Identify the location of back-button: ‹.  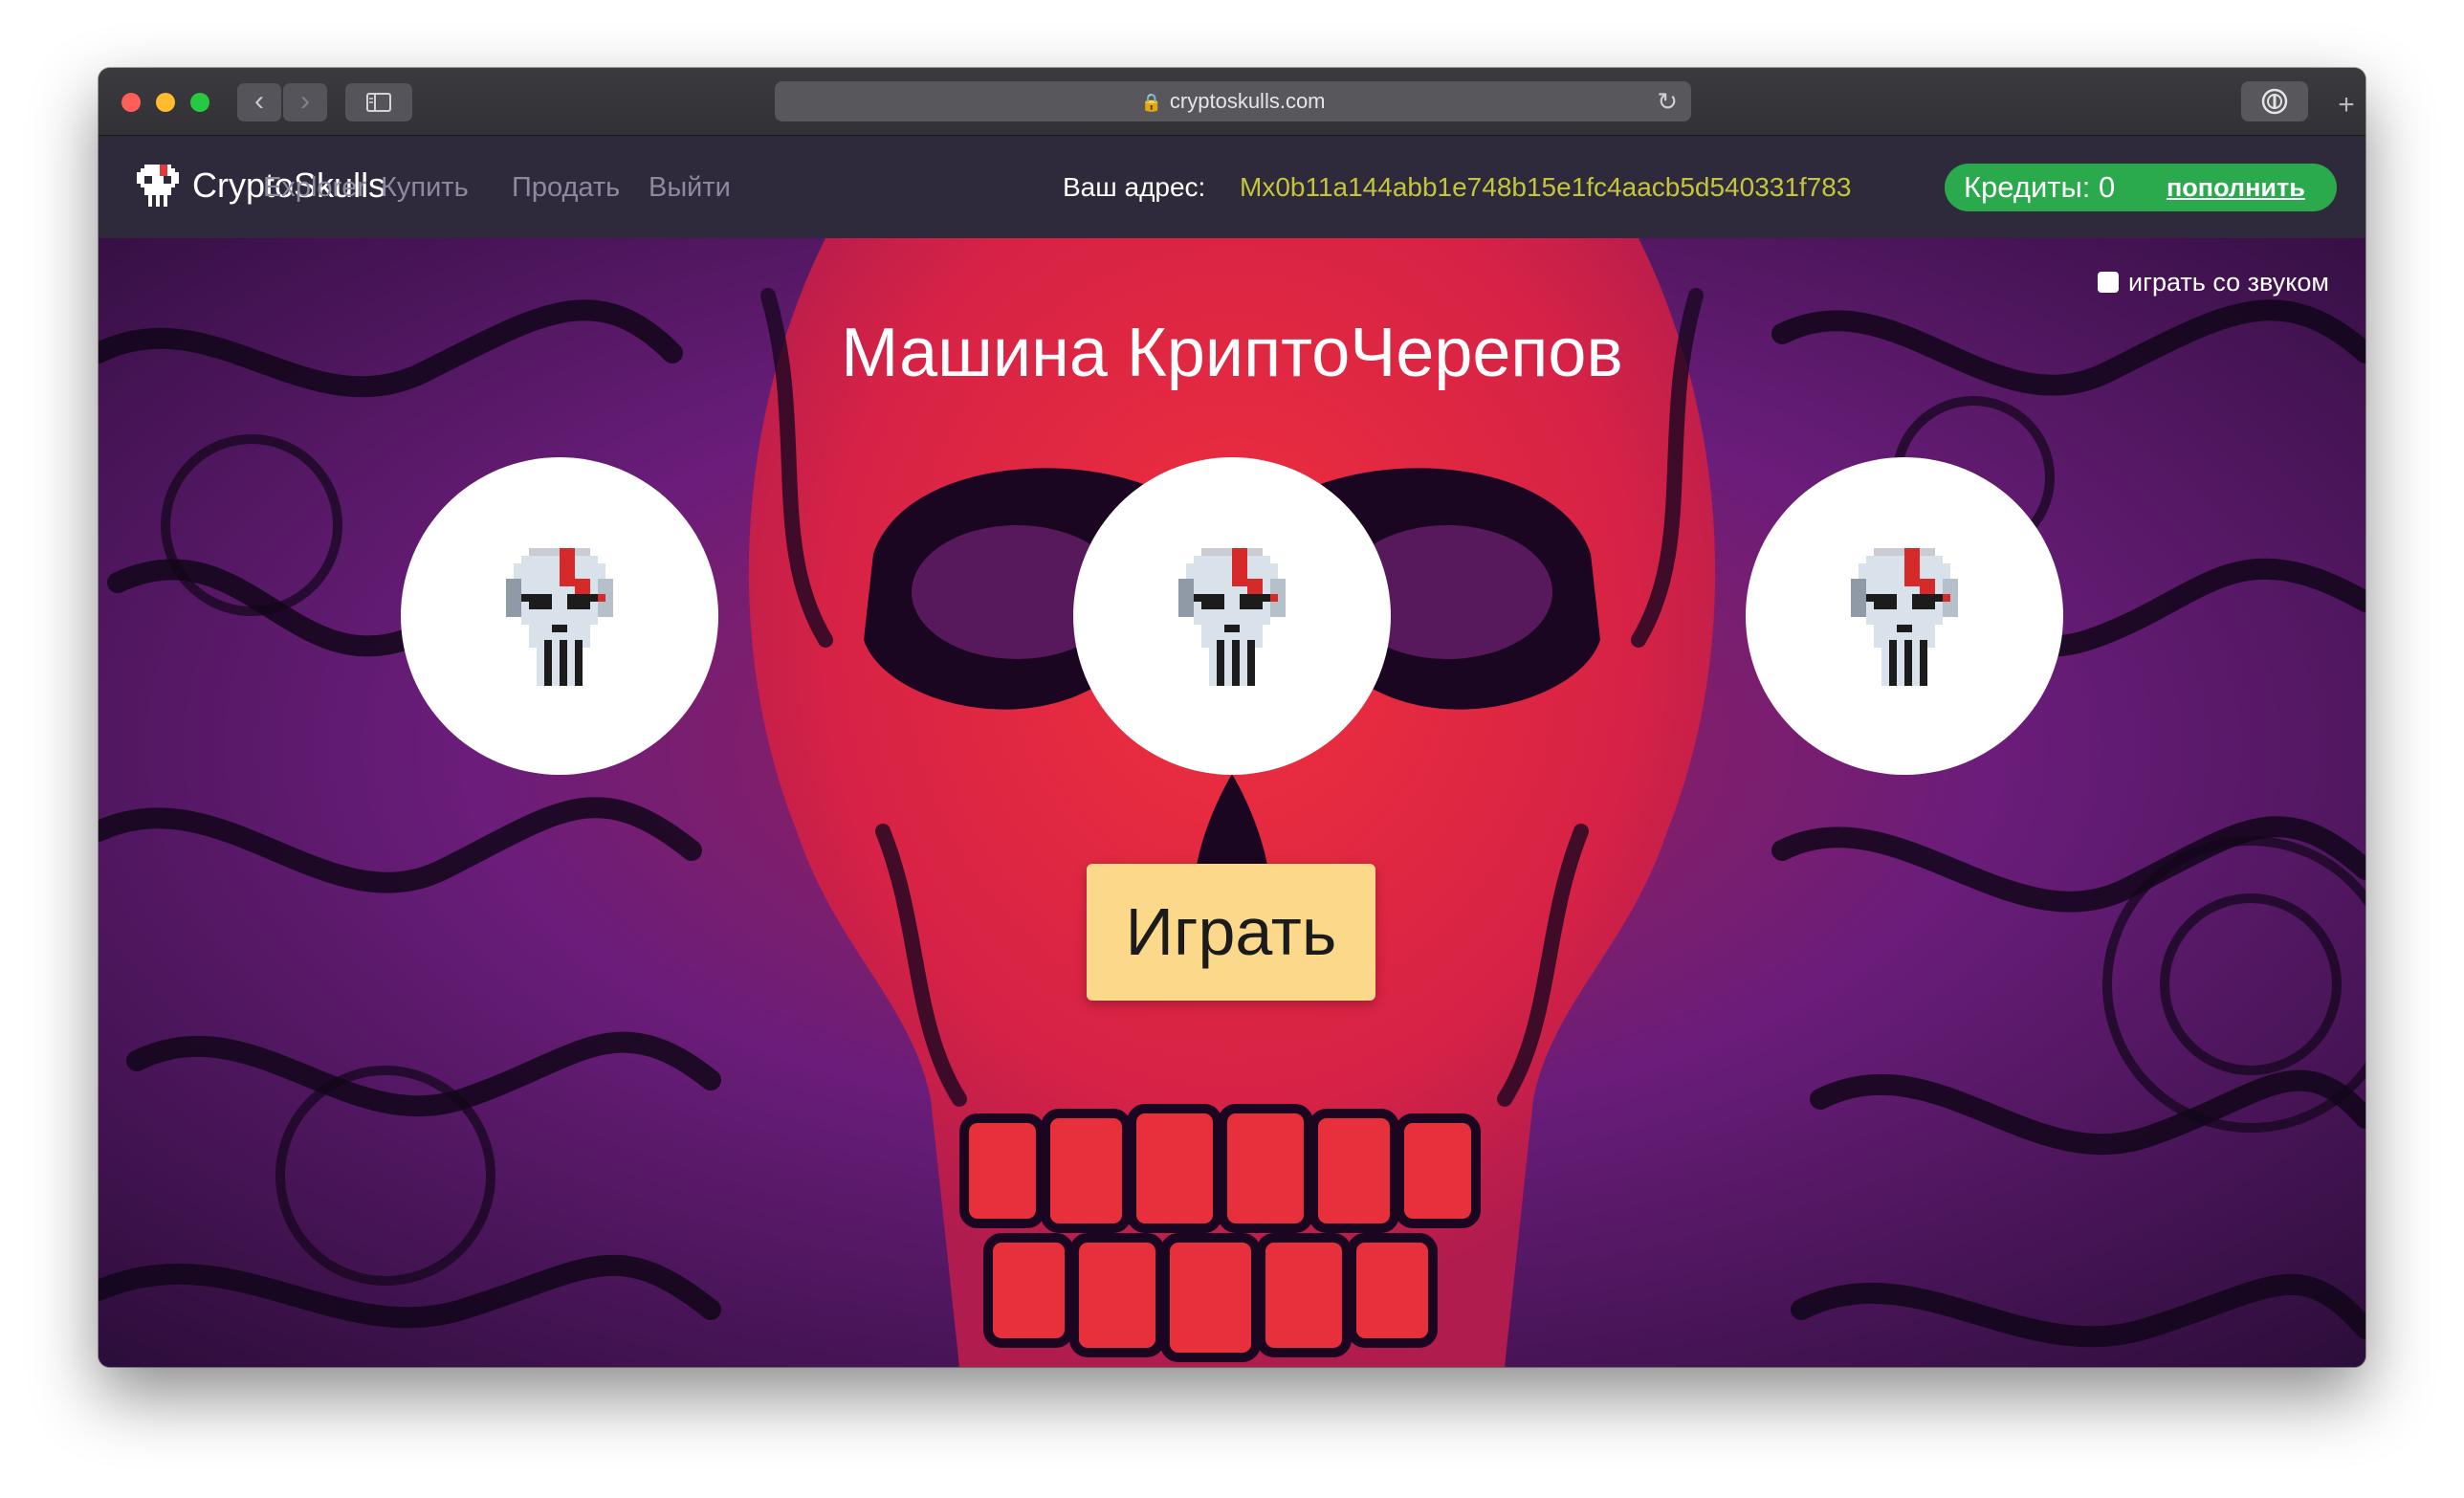
(259, 102).